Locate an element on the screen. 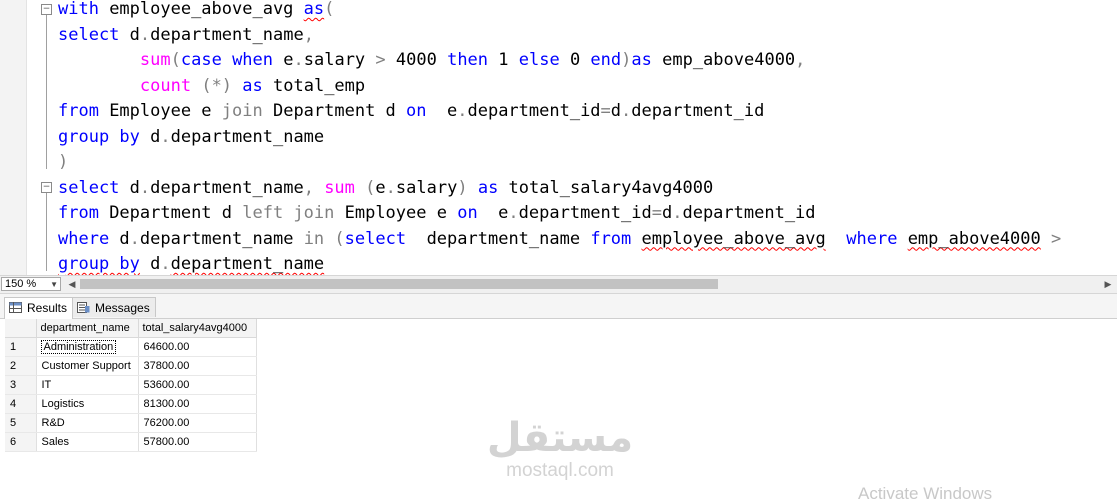  code-token: with is located at coordinates (78, 9).